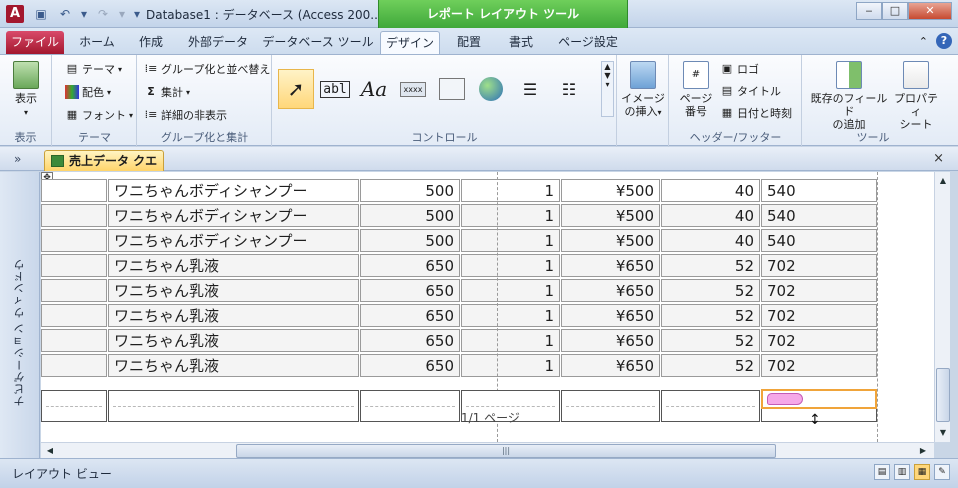  I want to click on tab-page-setup: ページ設定, so click(588, 42).